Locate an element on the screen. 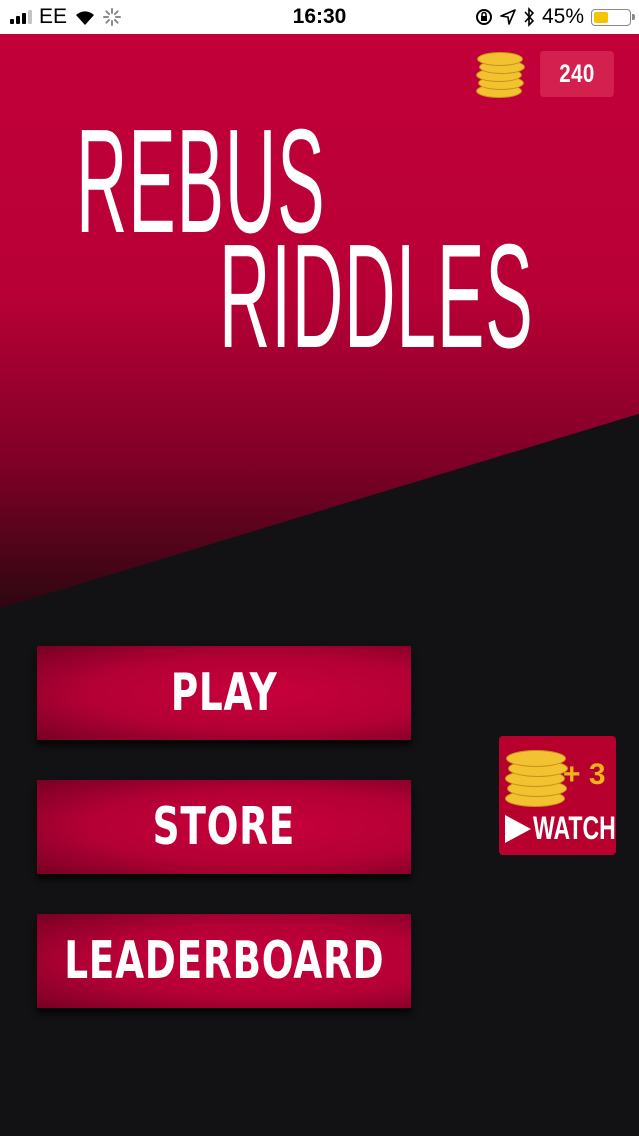 The width and height of the screenshot is (639, 1136). coin-count: 240 is located at coordinates (577, 74).